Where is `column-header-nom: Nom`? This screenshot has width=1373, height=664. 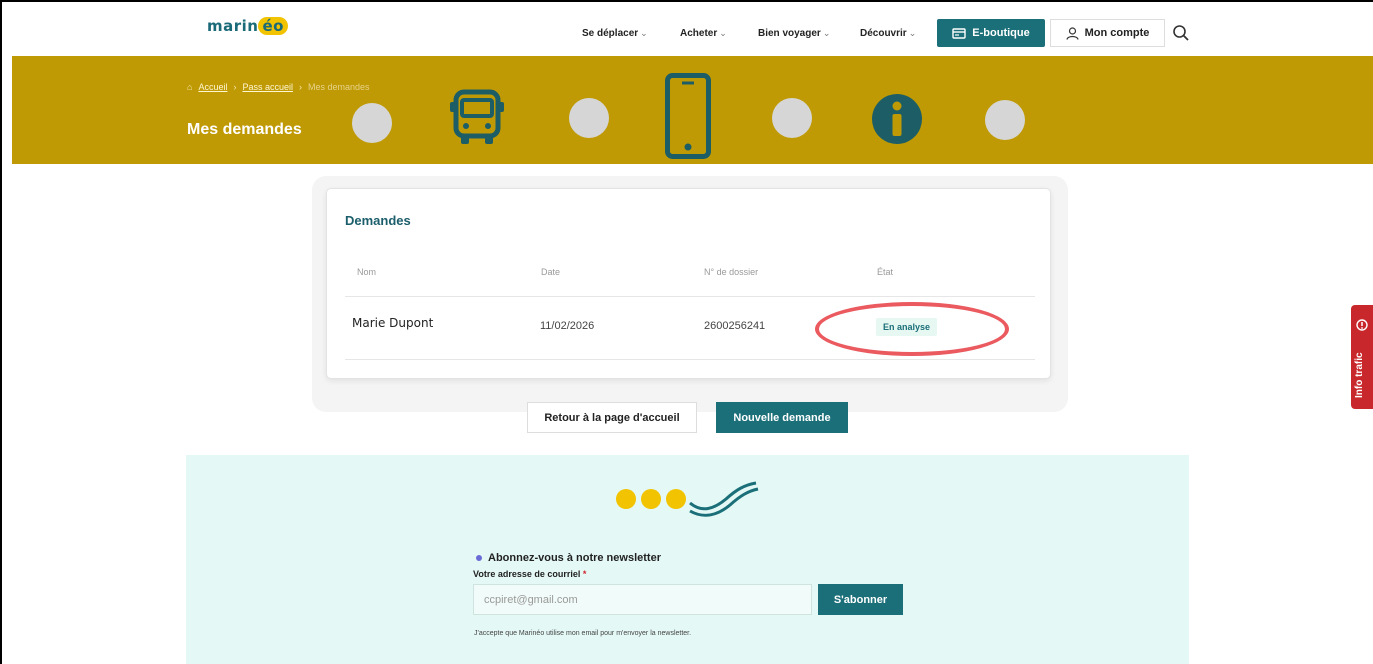
column-header-nom: Nom is located at coordinates (367, 272).